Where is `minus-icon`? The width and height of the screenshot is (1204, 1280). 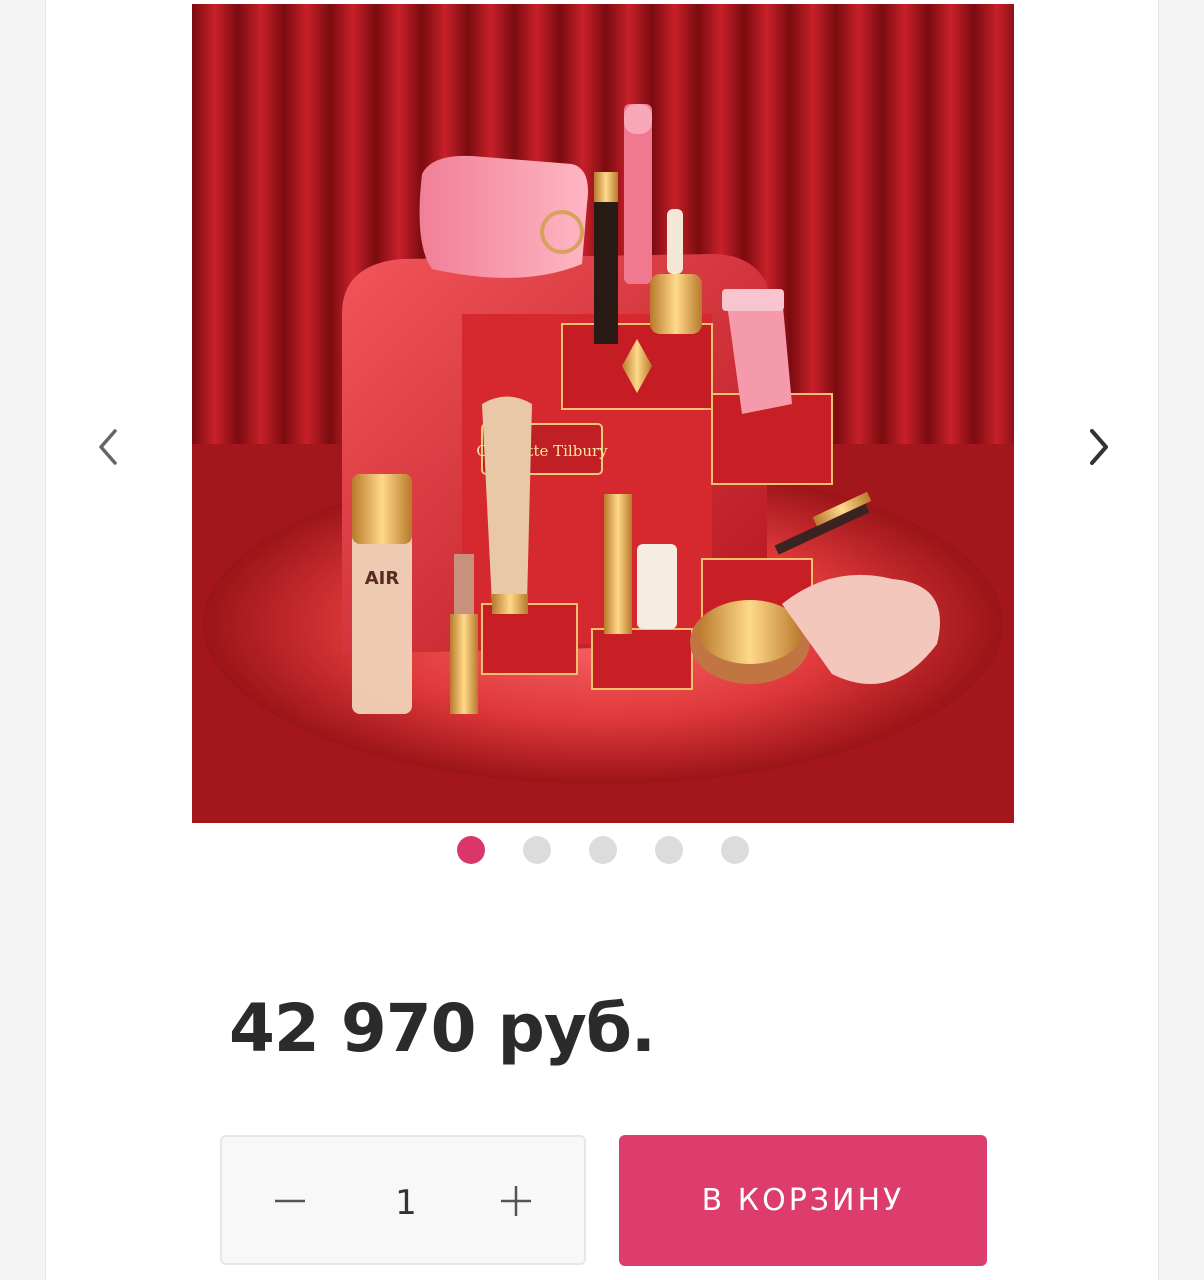 minus-icon is located at coordinates (290, 1201).